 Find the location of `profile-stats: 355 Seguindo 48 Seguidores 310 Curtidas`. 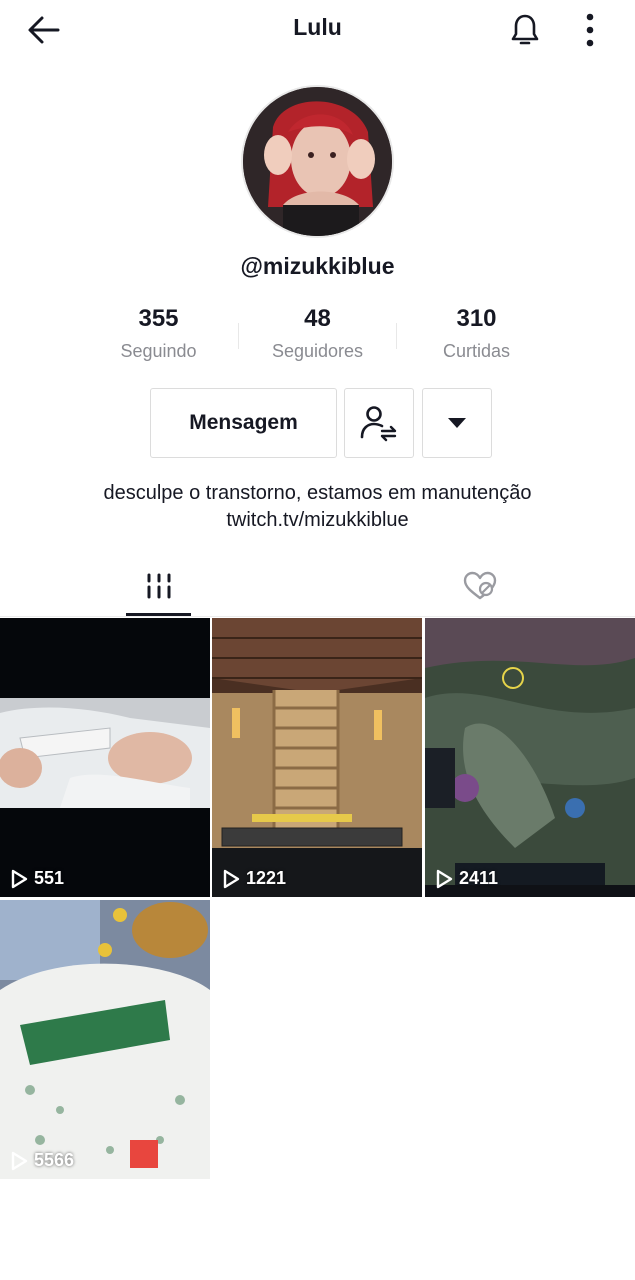

profile-stats: 355 Seguindo 48 Seguidores 310 Curtidas is located at coordinates (317, 335).